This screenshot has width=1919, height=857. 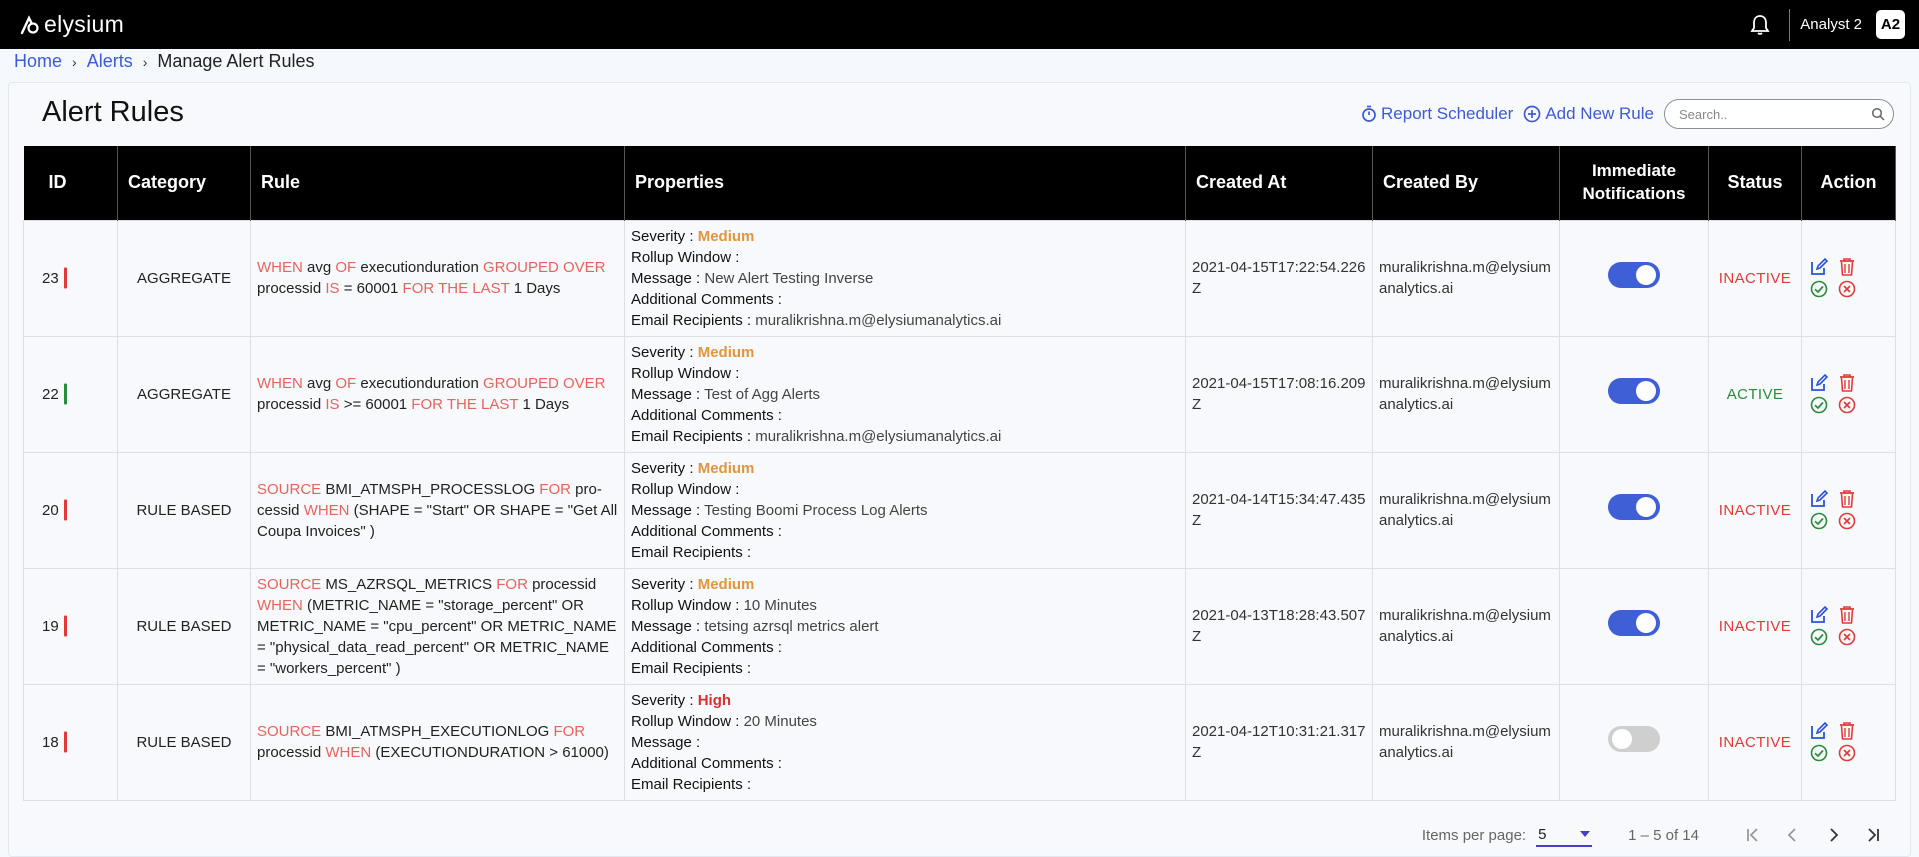 I want to click on col-header-immediate-notifications: Immediate Notifications, so click(x=1634, y=183).